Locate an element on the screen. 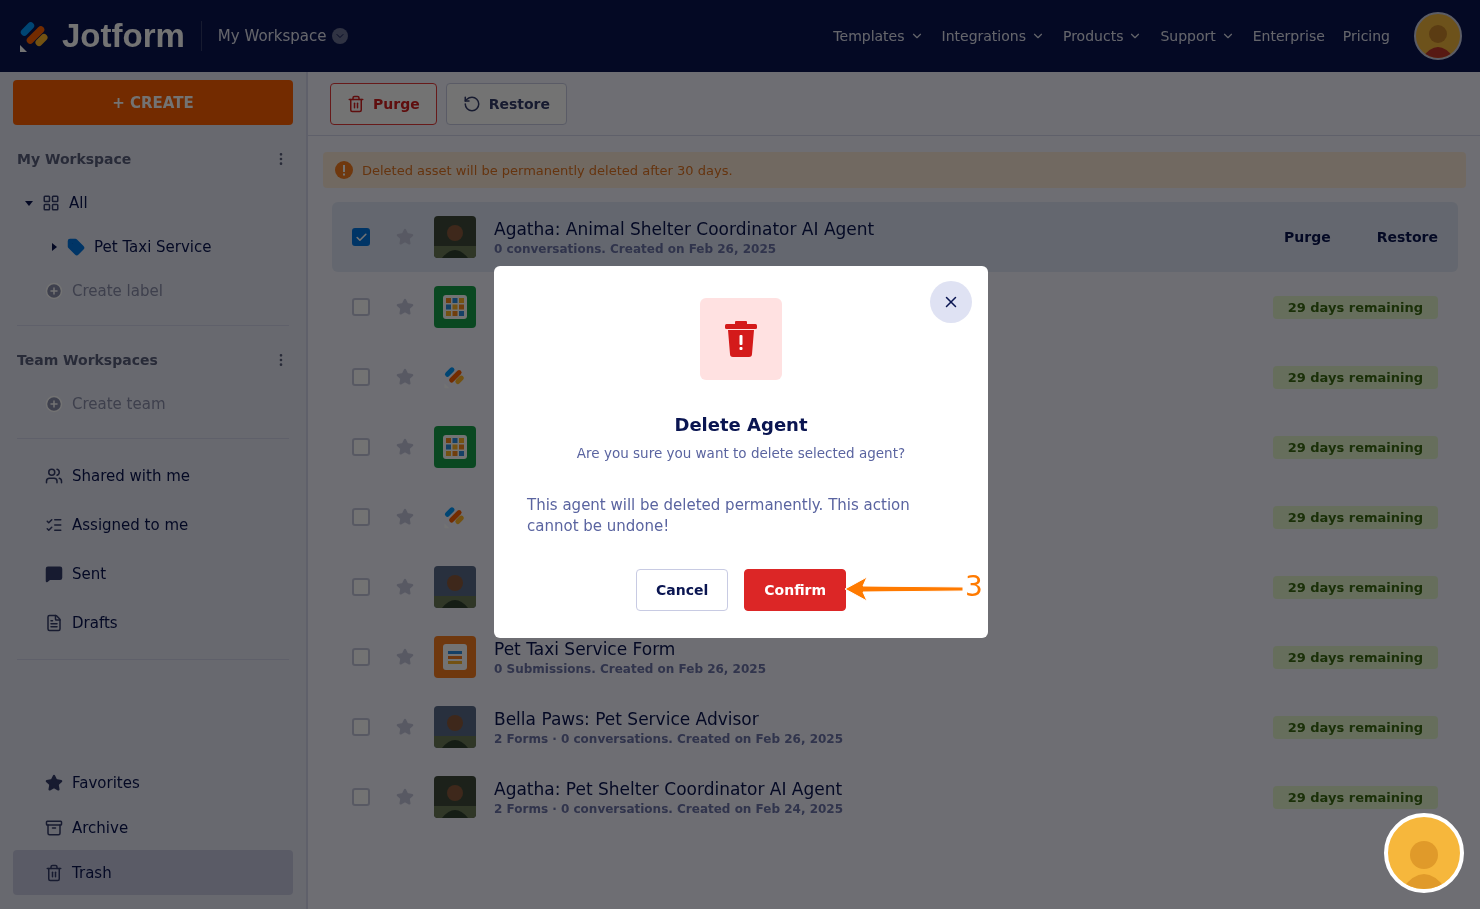 The height and width of the screenshot is (909, 1480). create-button: + CREATE is located at coordinates (153, 102).